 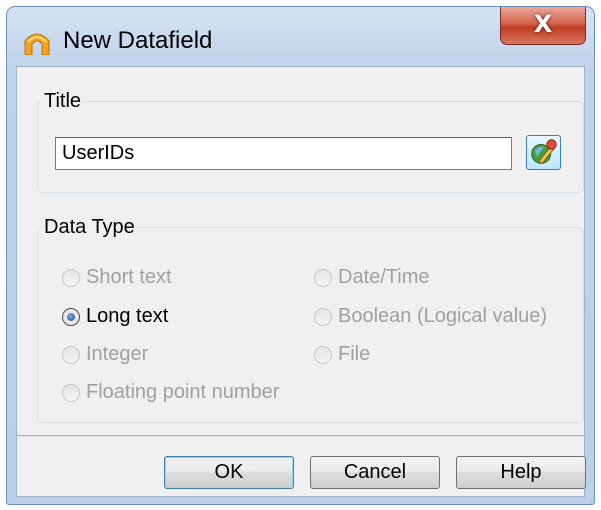 What do you see at coordinates (63, 101) in the screenshot?
I see `title-group-label: Title` at bounding box center [63, 101].